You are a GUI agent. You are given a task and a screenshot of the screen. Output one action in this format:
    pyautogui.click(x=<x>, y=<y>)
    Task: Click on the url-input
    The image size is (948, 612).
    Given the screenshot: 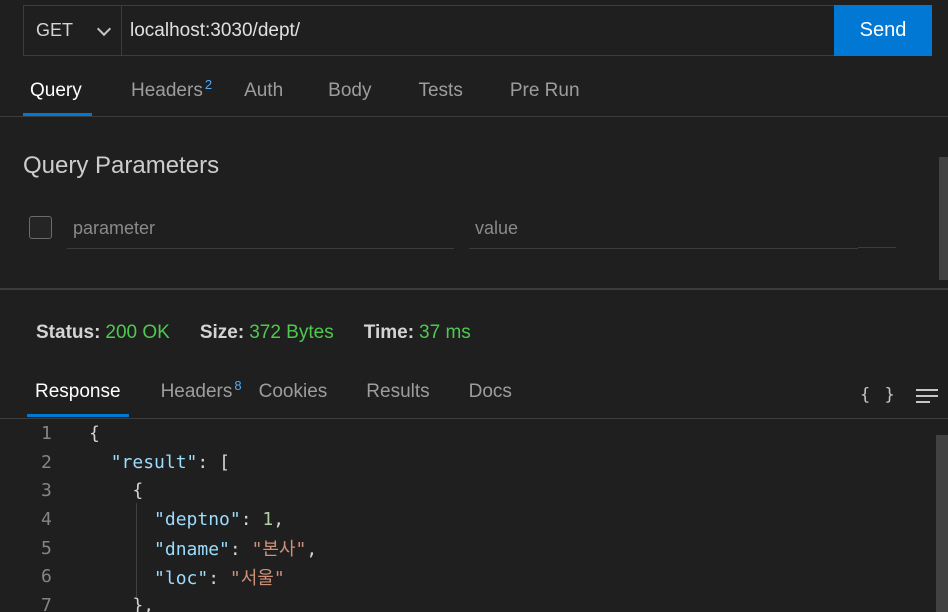 What is the action you would take?
    pyautogui.click(x=478, y=30)
    